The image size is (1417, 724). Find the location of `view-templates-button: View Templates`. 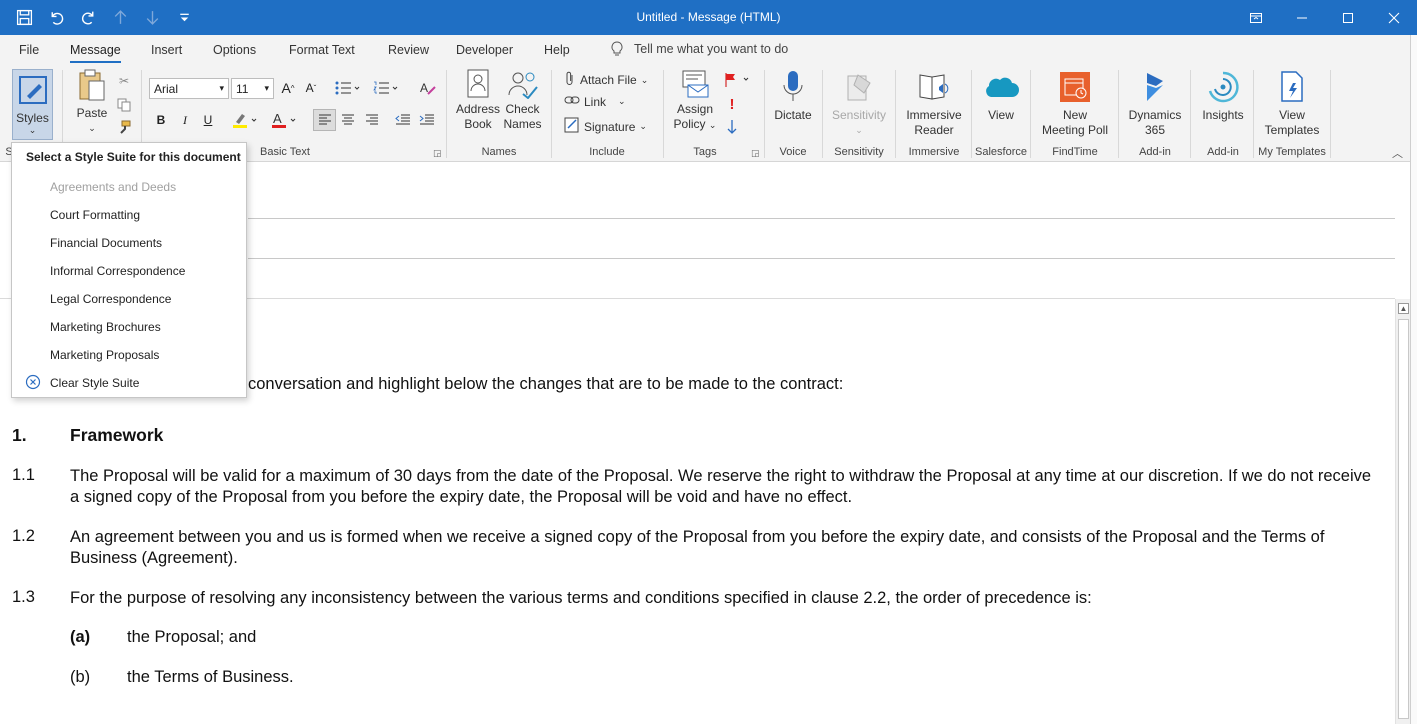

view-templates-button: View Templates is located at coordinates (1292, 103).